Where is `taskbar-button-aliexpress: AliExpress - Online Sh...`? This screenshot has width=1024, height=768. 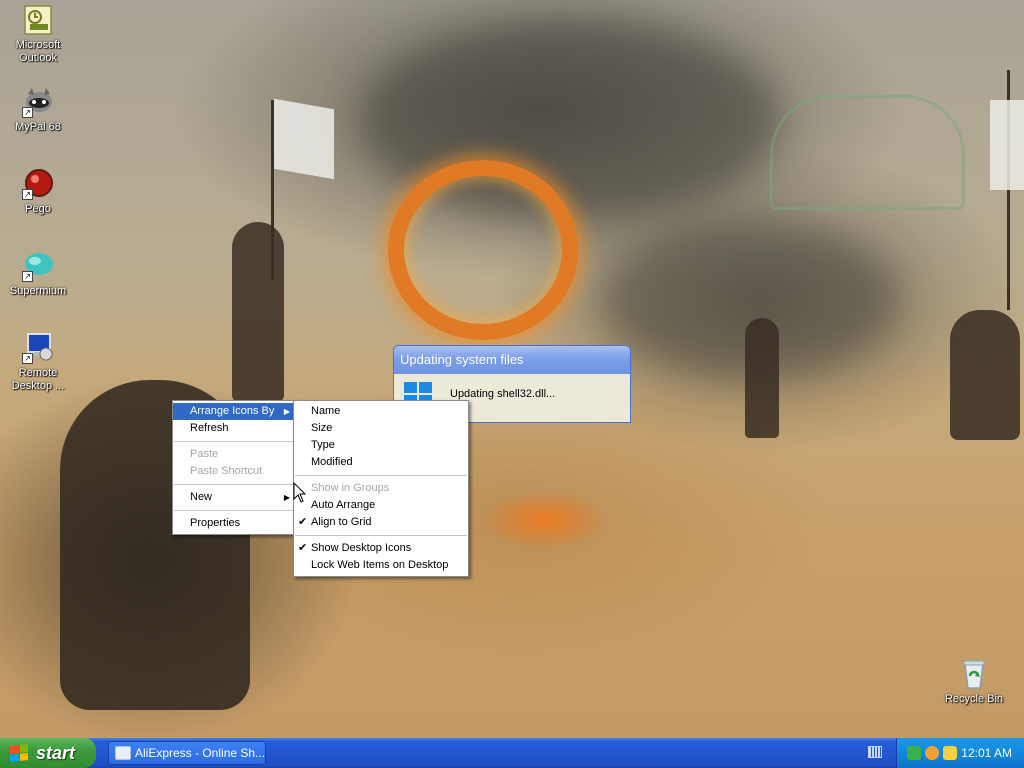
taskbar-button-aliexpress: AliExpress - Online Sh... is located at coordinates (187, 753).